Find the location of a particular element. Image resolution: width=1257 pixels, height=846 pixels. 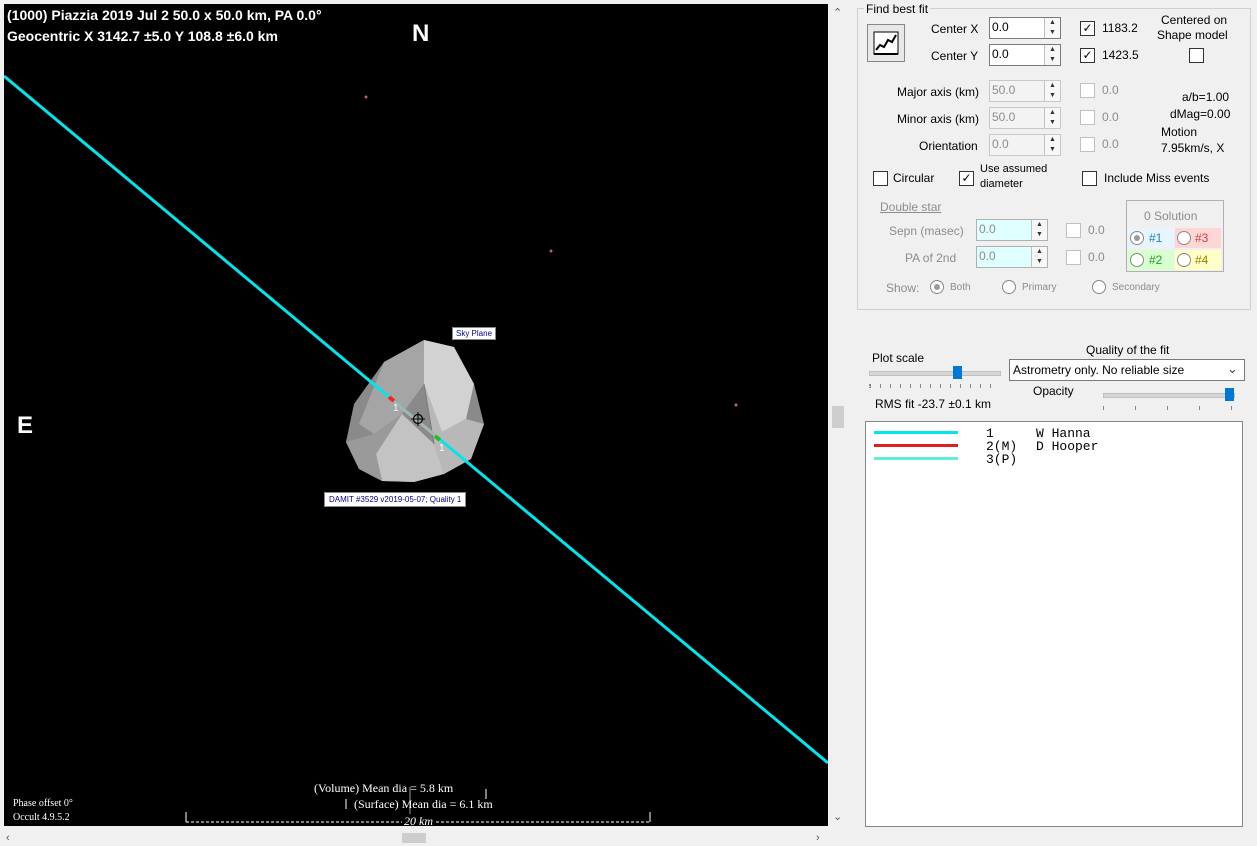

minor-axis-check-value: 0.0 is located at coordinates (1110, 117).